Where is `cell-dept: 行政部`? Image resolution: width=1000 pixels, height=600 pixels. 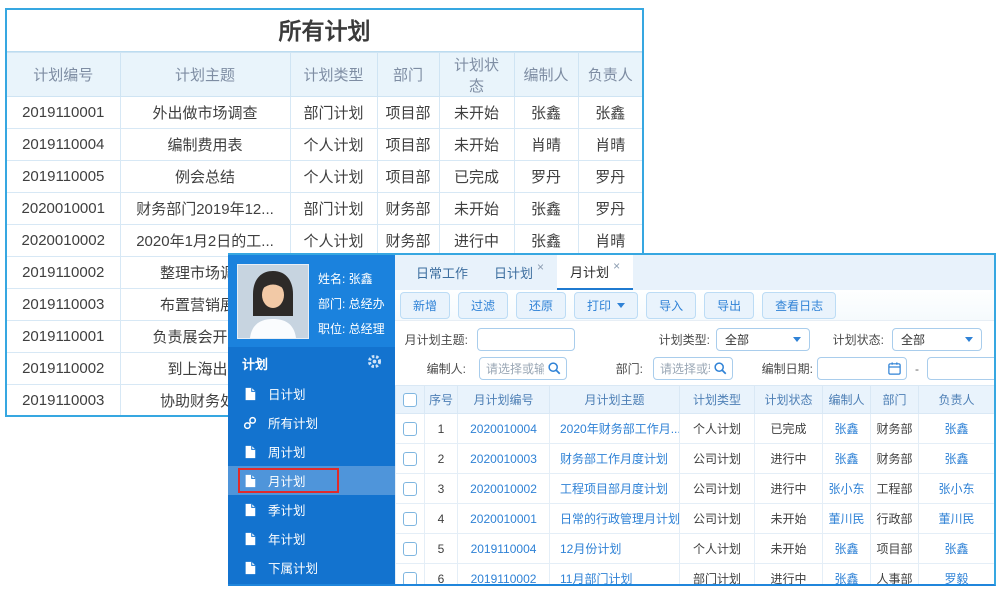
cell-dept: 行政部 is located at coordinates (894, 518).